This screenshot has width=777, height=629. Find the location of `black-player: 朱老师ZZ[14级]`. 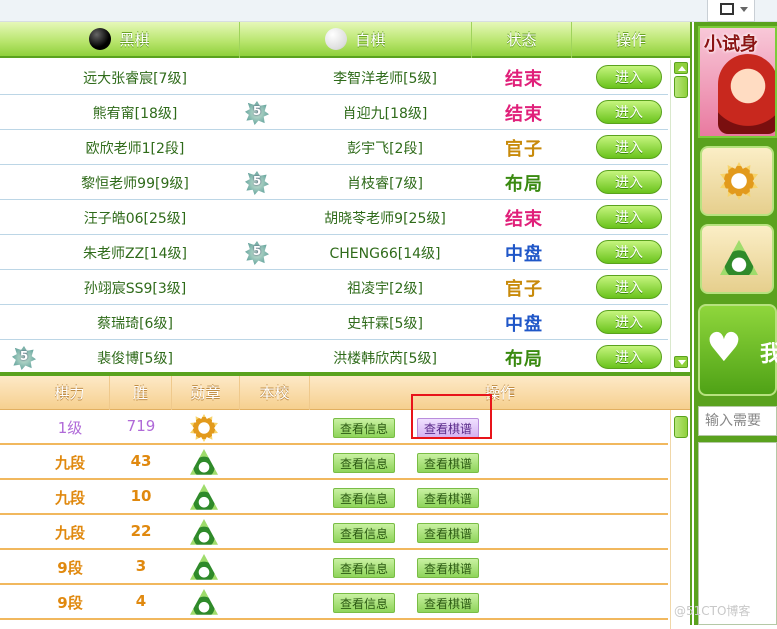

black-player: 朱老师ZZ[14级] is located at coordinates (135, 253).